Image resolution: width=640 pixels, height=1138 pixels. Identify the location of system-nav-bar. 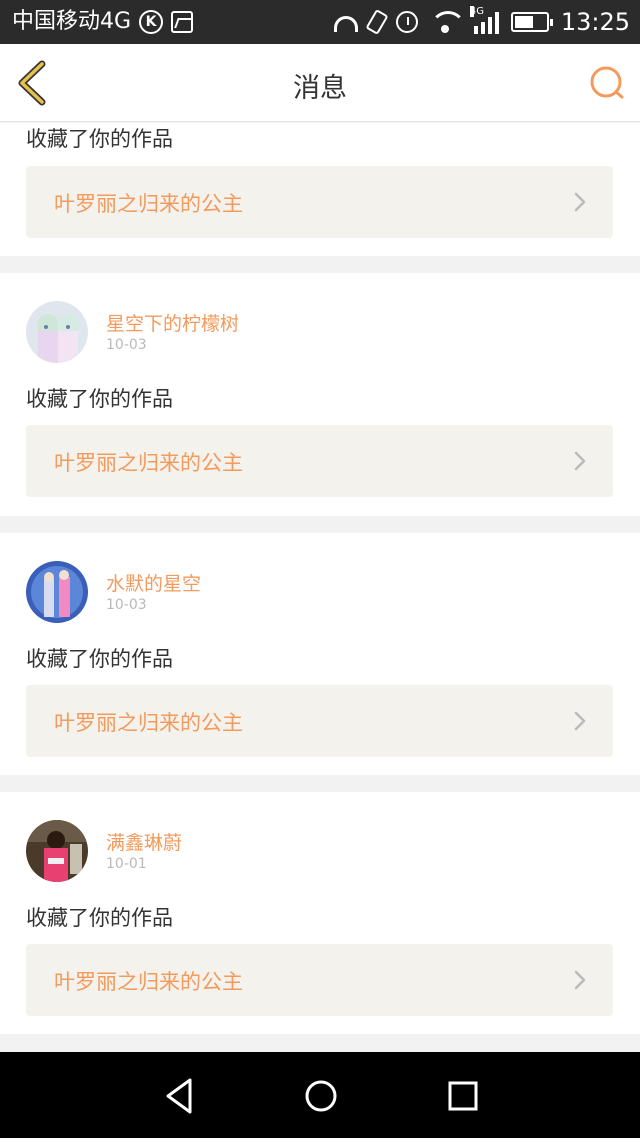
(320, 1095).